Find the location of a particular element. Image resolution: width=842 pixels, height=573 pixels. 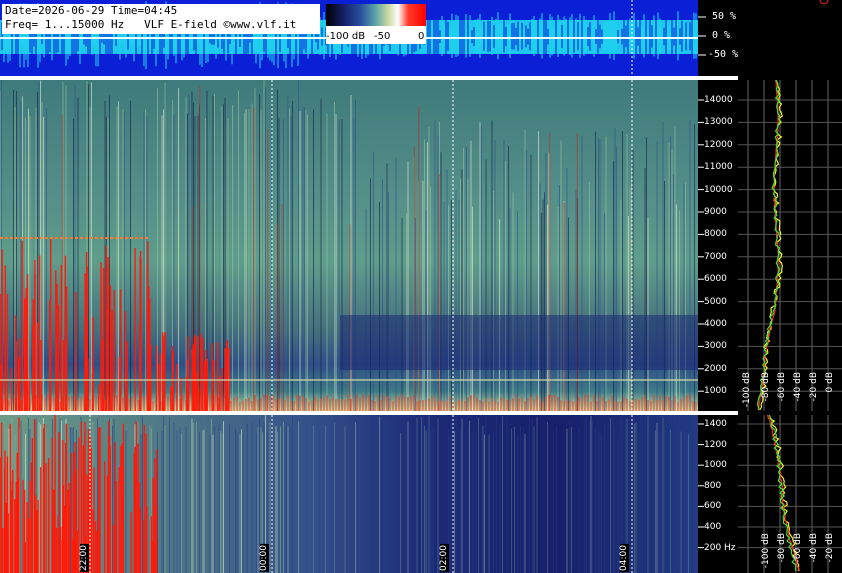

spectrum-curve-yellow is located at coordinates (771, 245).